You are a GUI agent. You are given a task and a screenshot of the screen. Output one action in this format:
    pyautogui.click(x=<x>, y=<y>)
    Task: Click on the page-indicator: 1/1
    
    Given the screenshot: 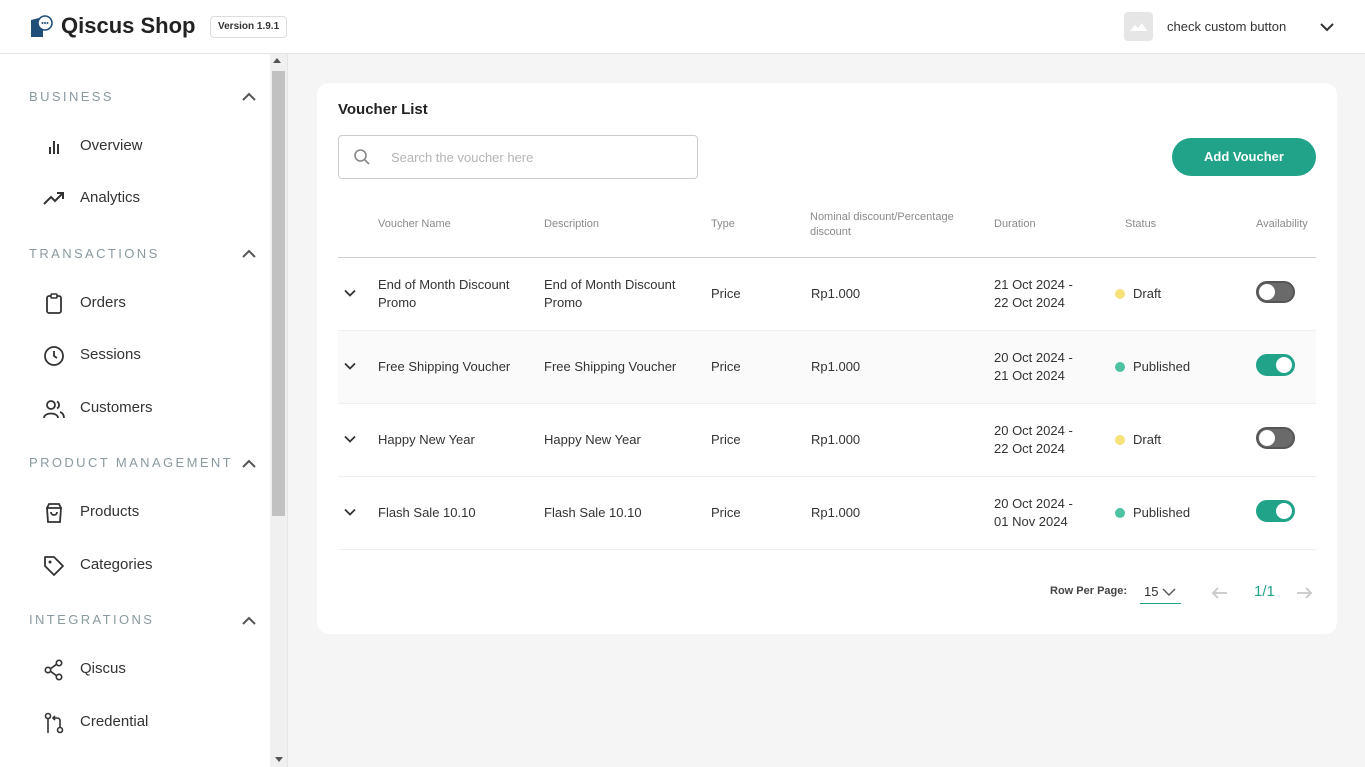 What is the action you would take?
    pyautogui.click(x=1264, y=591)
    